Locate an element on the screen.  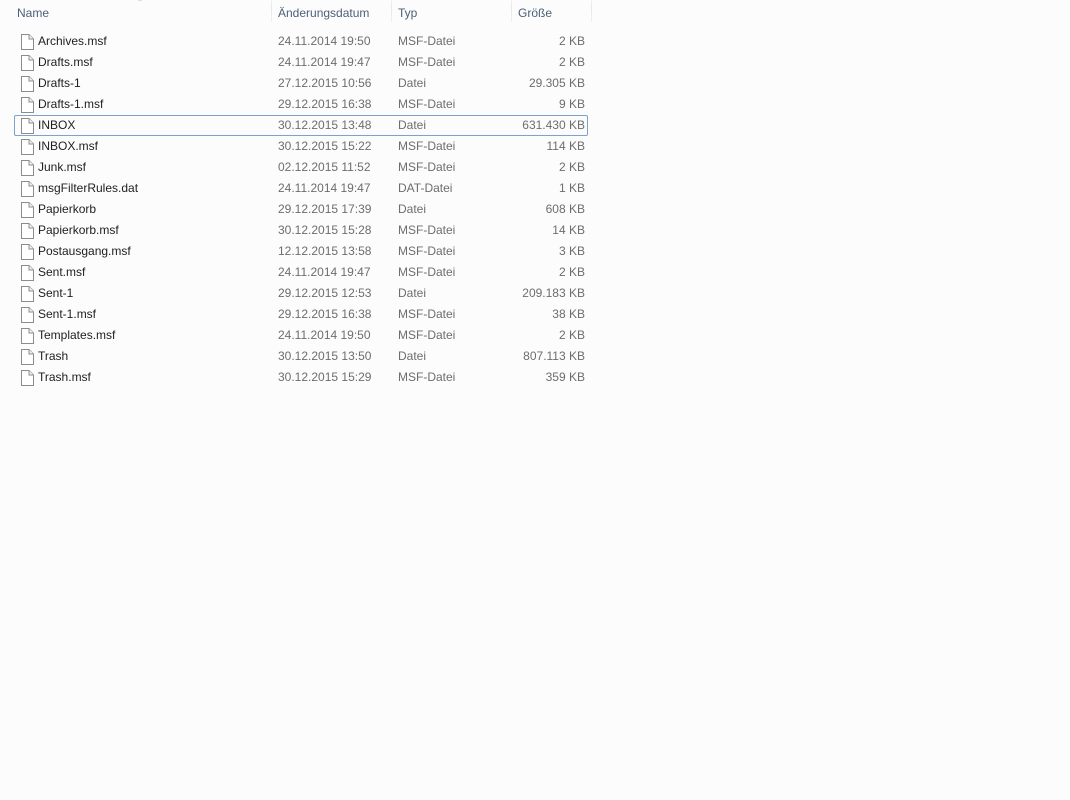
file-size: 38 KB is located at coordinates (568, 314).